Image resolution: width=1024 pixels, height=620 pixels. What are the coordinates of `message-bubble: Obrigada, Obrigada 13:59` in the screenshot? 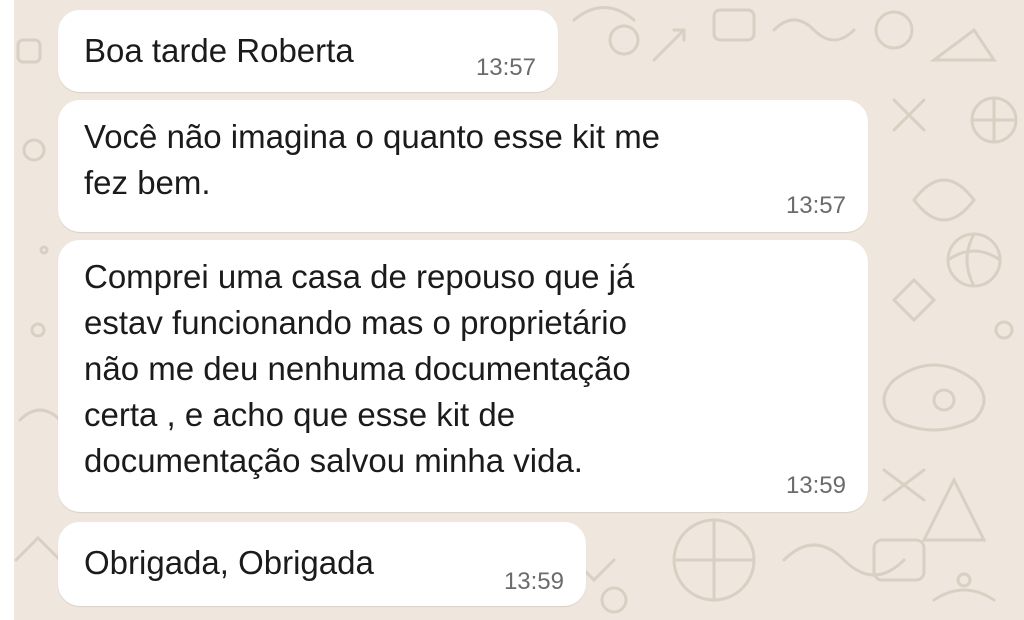 It's located at (322, 564).